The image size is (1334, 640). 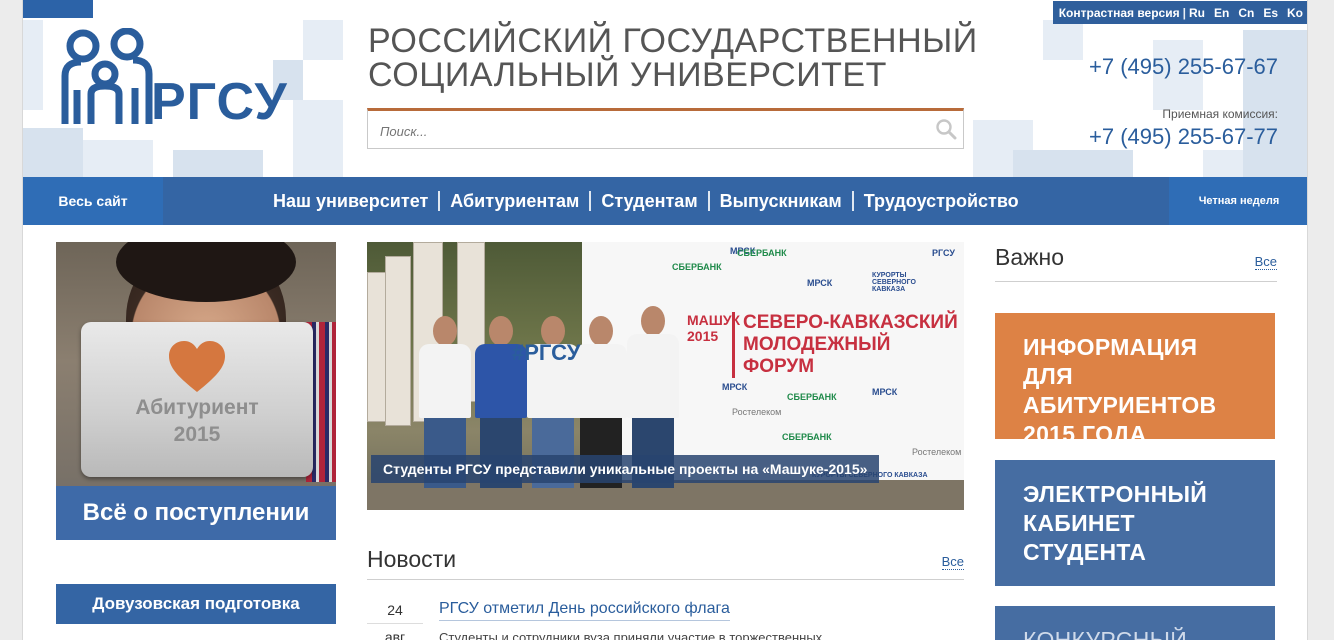 I want to click on tile-line: 2015 ГОДА, so click(x=1085, y=434).